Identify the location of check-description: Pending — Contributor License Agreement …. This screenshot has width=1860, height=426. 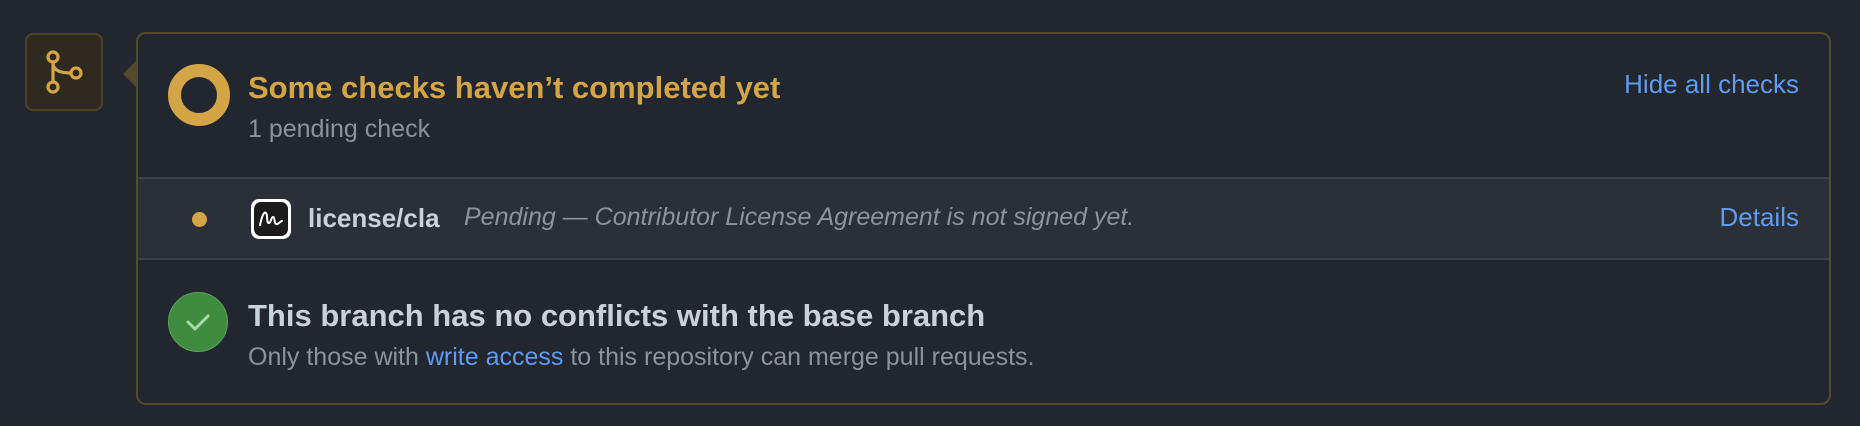
(799, 217).